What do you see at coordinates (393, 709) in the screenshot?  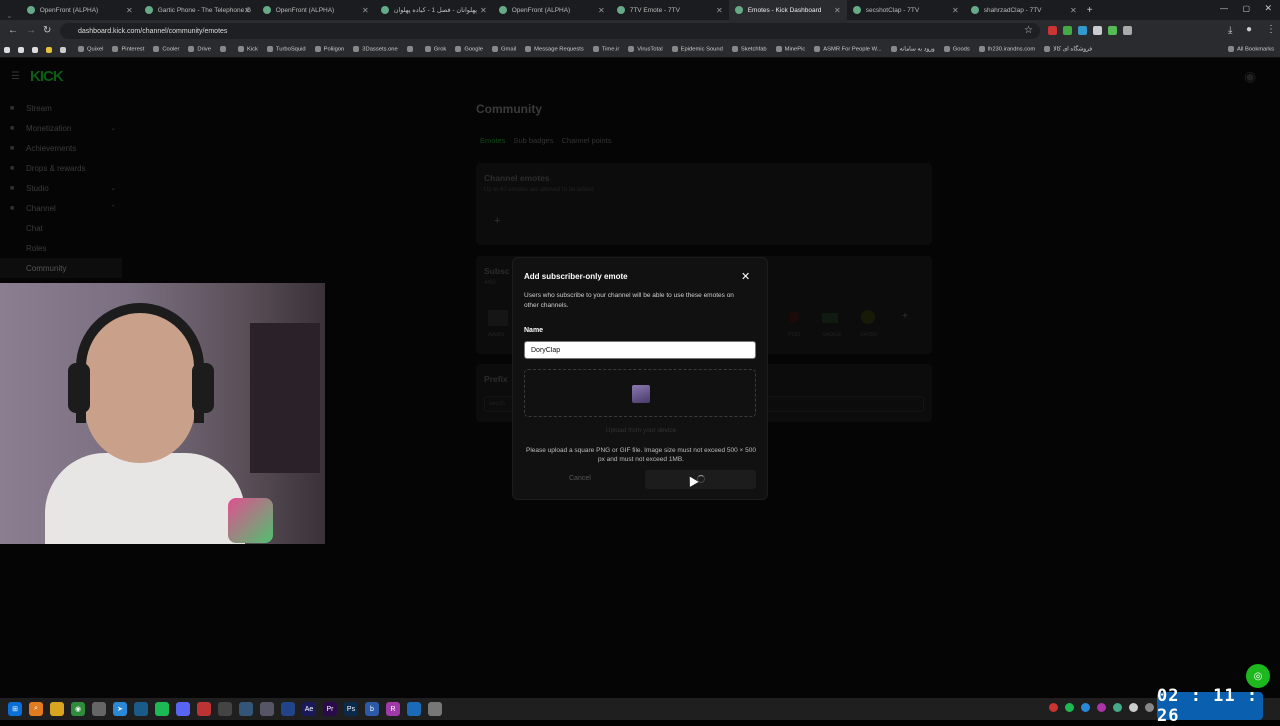 I see `app-icon: R` at bounding box center [393, 709].